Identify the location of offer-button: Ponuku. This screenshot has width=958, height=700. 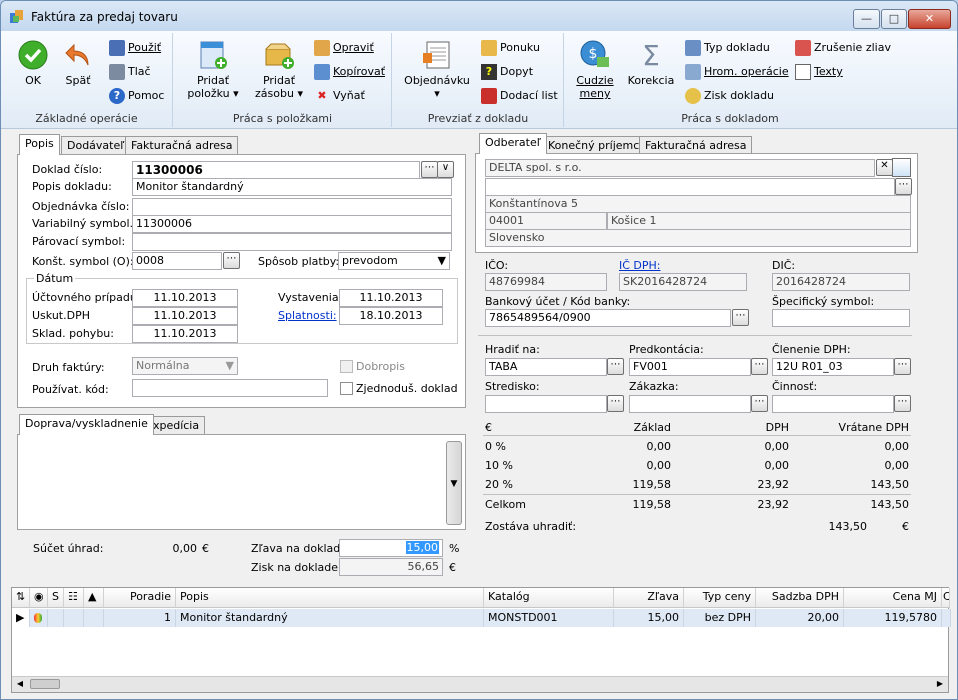
(510, 49).